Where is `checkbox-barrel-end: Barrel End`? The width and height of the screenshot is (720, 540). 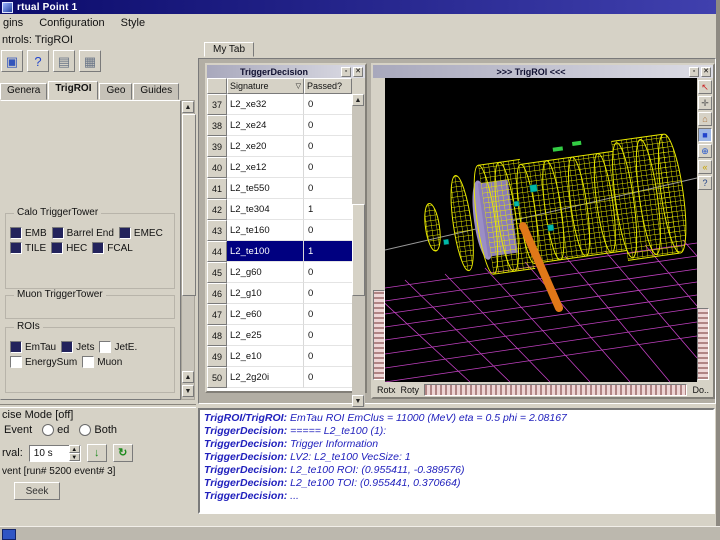 checkbox-barrel-end: Barrel End is located at coordinates (82, 233).